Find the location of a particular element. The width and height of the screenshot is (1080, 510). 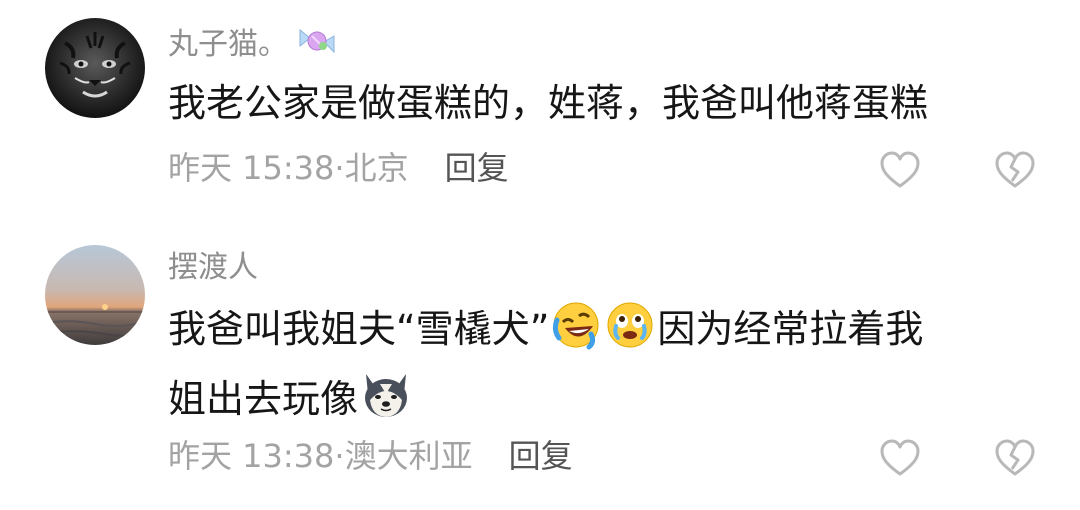

username: 丸子猫。 is located at coordinates (254, 45).